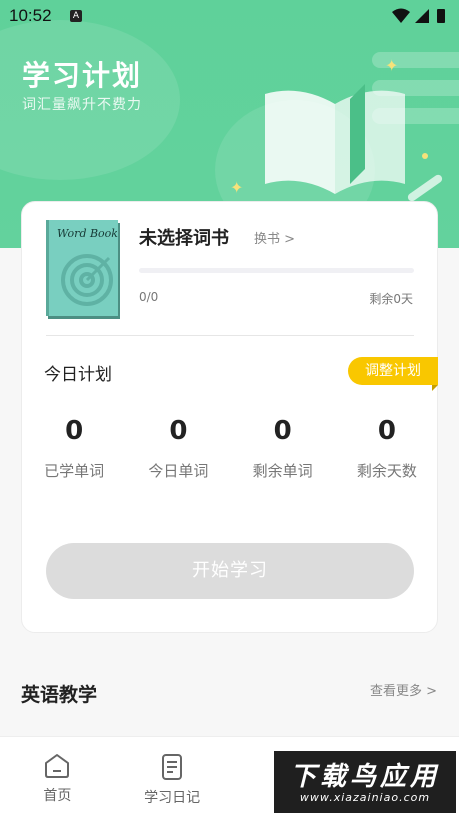 The image size is (459, 816). What do you see at coordinates (184, 238) in the screenshot?
I see `selected-book-name: 未选择词书` at bounding box center [184, 238].